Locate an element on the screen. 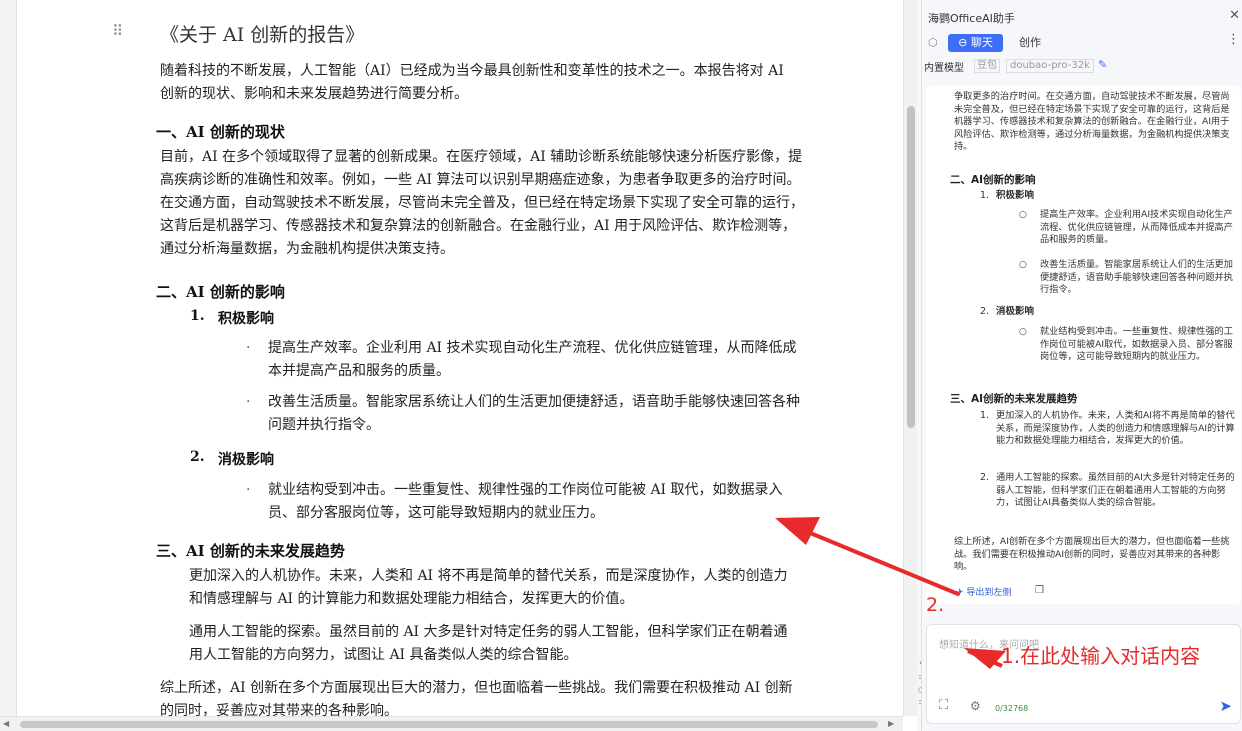 Image resolution: width=1242 pixels, height=731 pixels. reply-heading-2: 二、AI创新的影响 is located at coordinates (993, 180).